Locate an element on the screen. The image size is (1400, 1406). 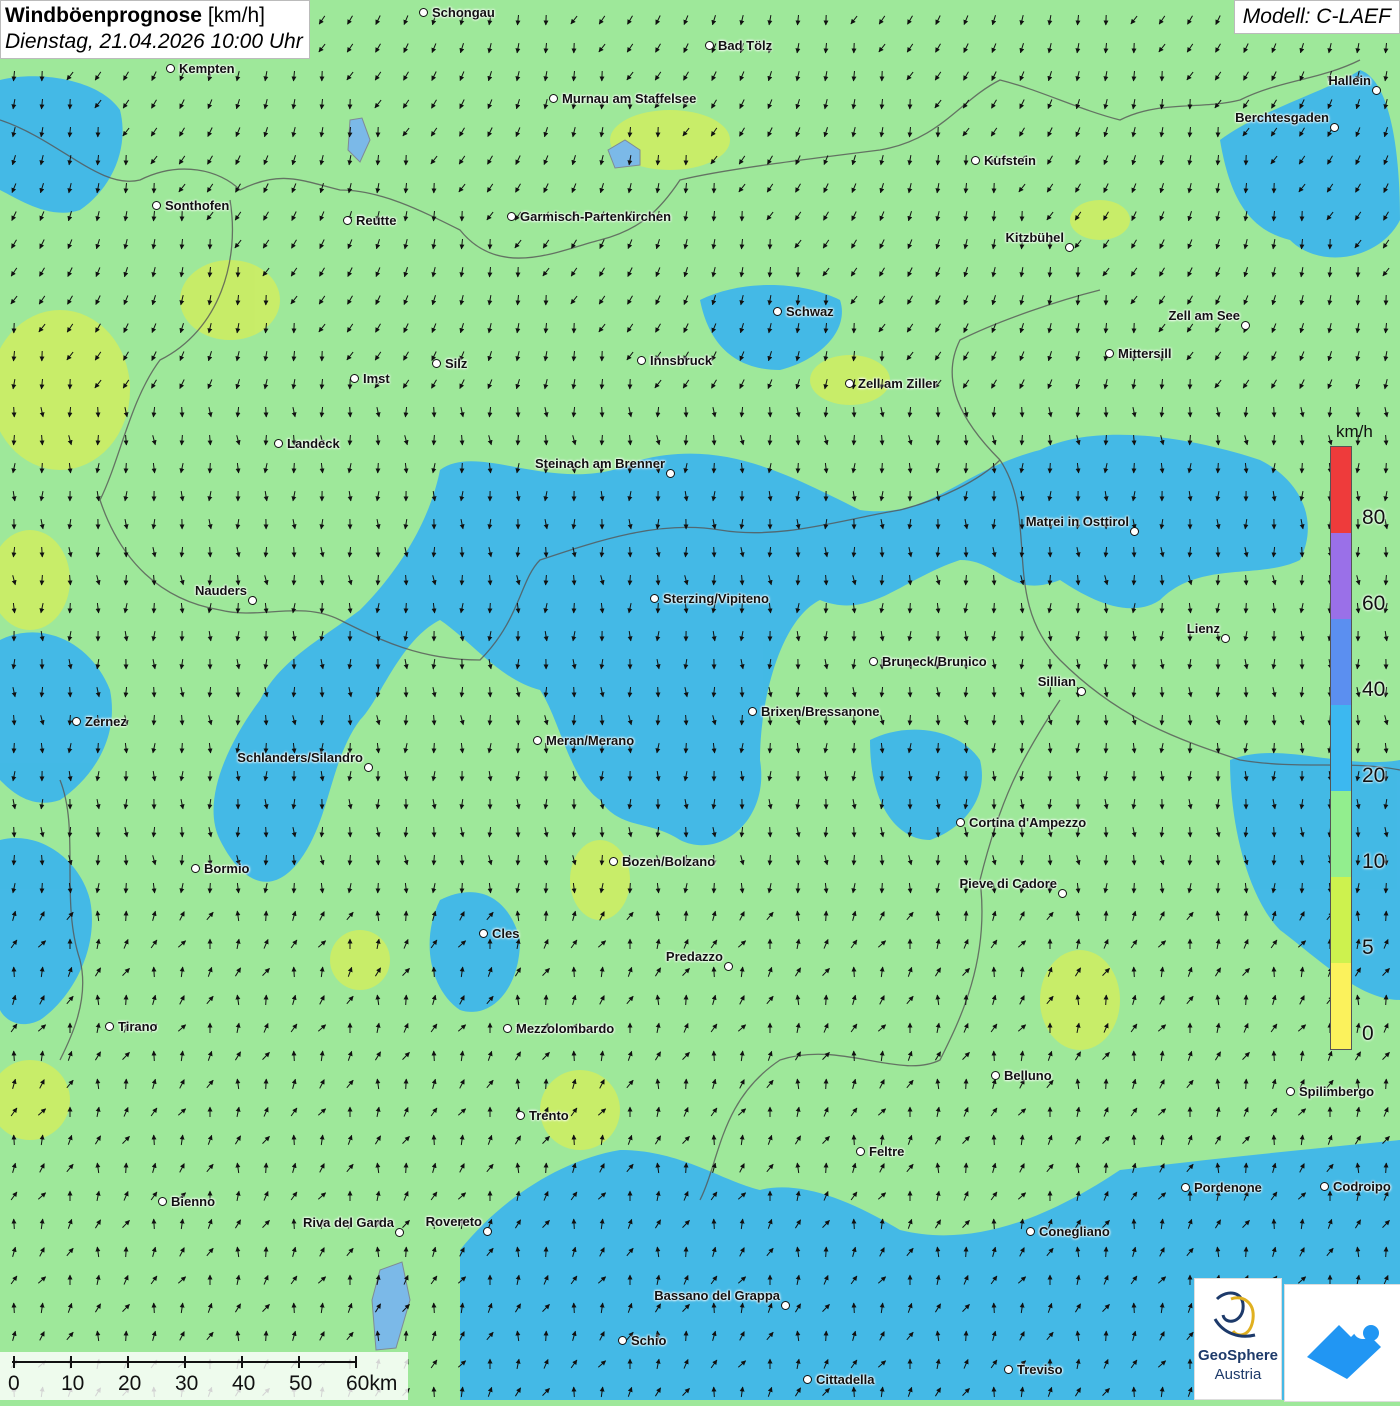
city-label: Schlanders/Silandro is located at coordinates (300, 757).